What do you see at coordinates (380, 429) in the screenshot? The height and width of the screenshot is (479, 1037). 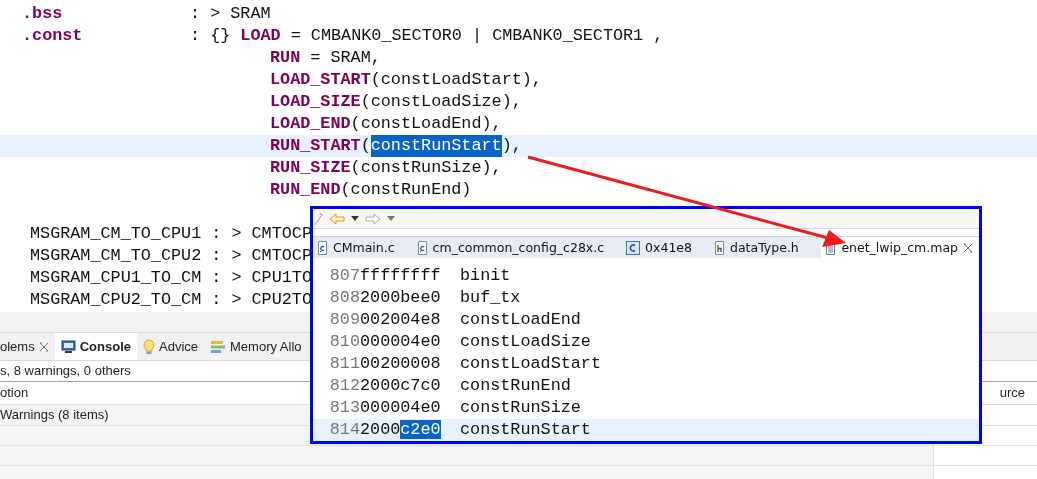 I see `address-text: 2000` at bounding box center [380, 429].